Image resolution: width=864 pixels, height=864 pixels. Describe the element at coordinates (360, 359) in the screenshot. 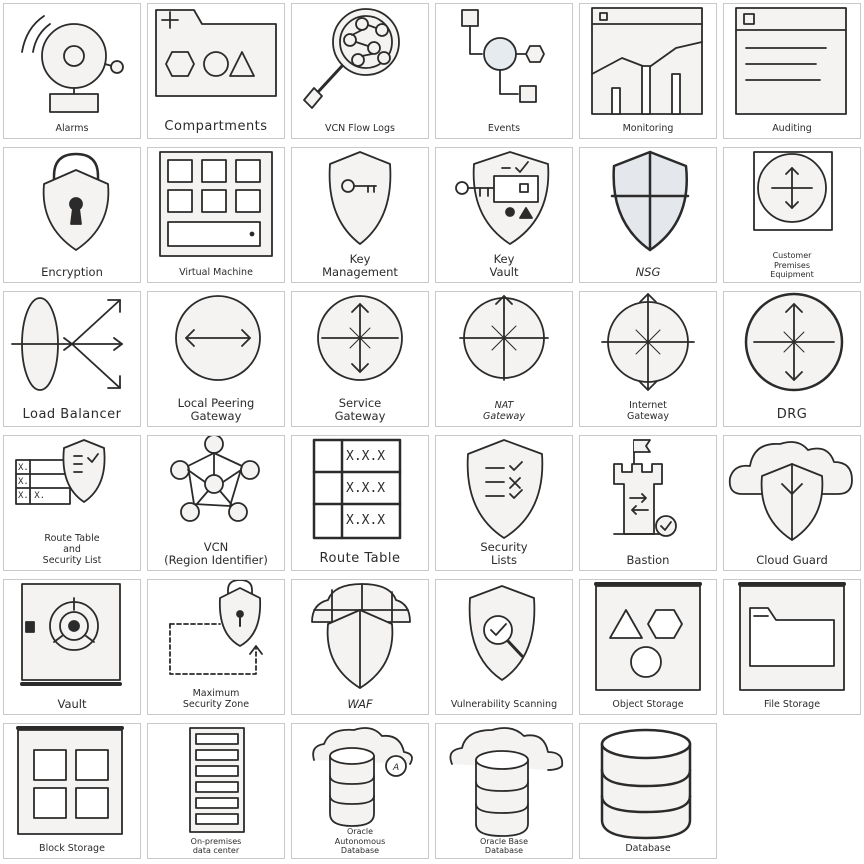

I see `icon-tile: Service Gateway` at that location.